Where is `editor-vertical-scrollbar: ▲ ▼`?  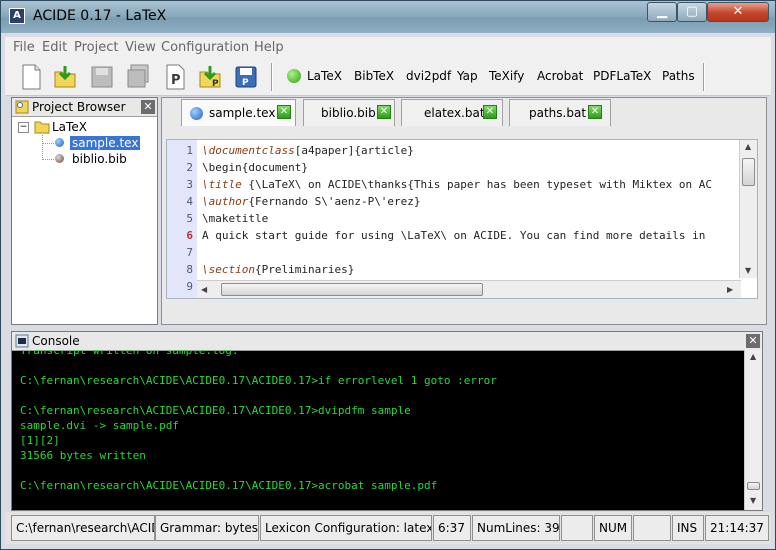
editor-vertical-scrollbar: ▲ ▼ is located at coordinates (748, 209).